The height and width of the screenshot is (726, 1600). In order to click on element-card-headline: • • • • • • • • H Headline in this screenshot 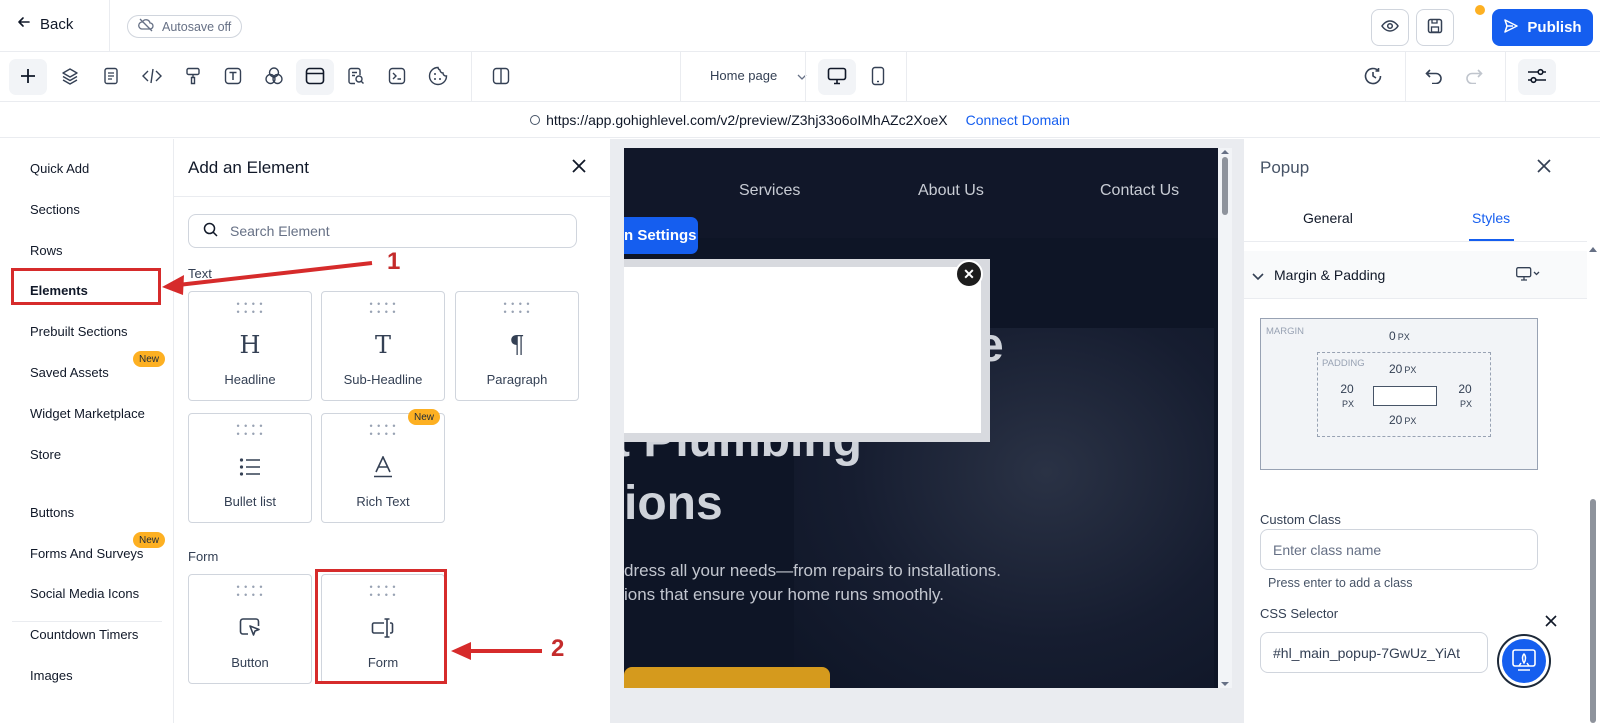, I will do `click(250, 346)`.